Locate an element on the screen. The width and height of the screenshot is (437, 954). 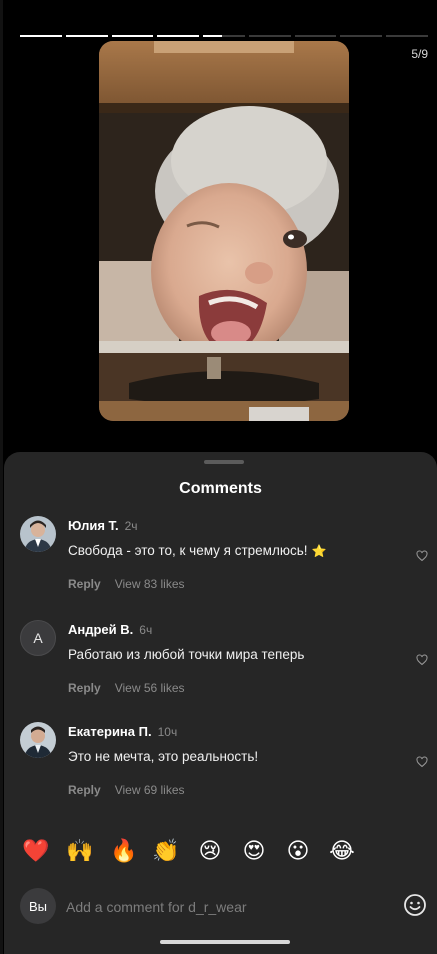
quick-reactions: ❤️ 🙌 🔥 👏 😢 😍 😮 😂 is located at coordinates (227, 853).